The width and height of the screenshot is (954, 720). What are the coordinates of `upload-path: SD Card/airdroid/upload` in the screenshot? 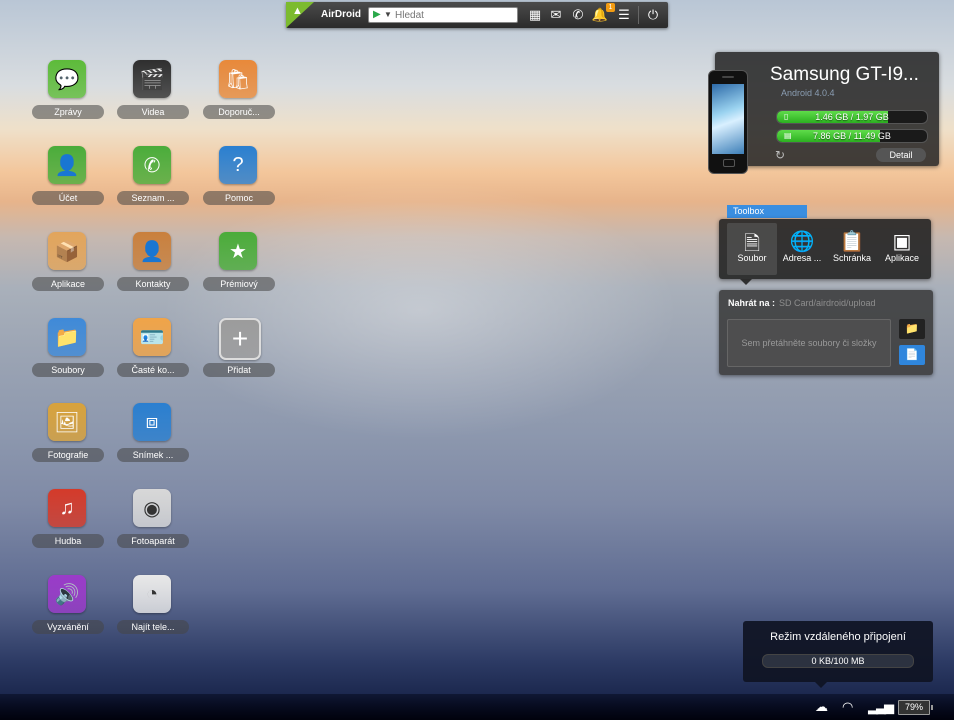 It's located at (827, 303).